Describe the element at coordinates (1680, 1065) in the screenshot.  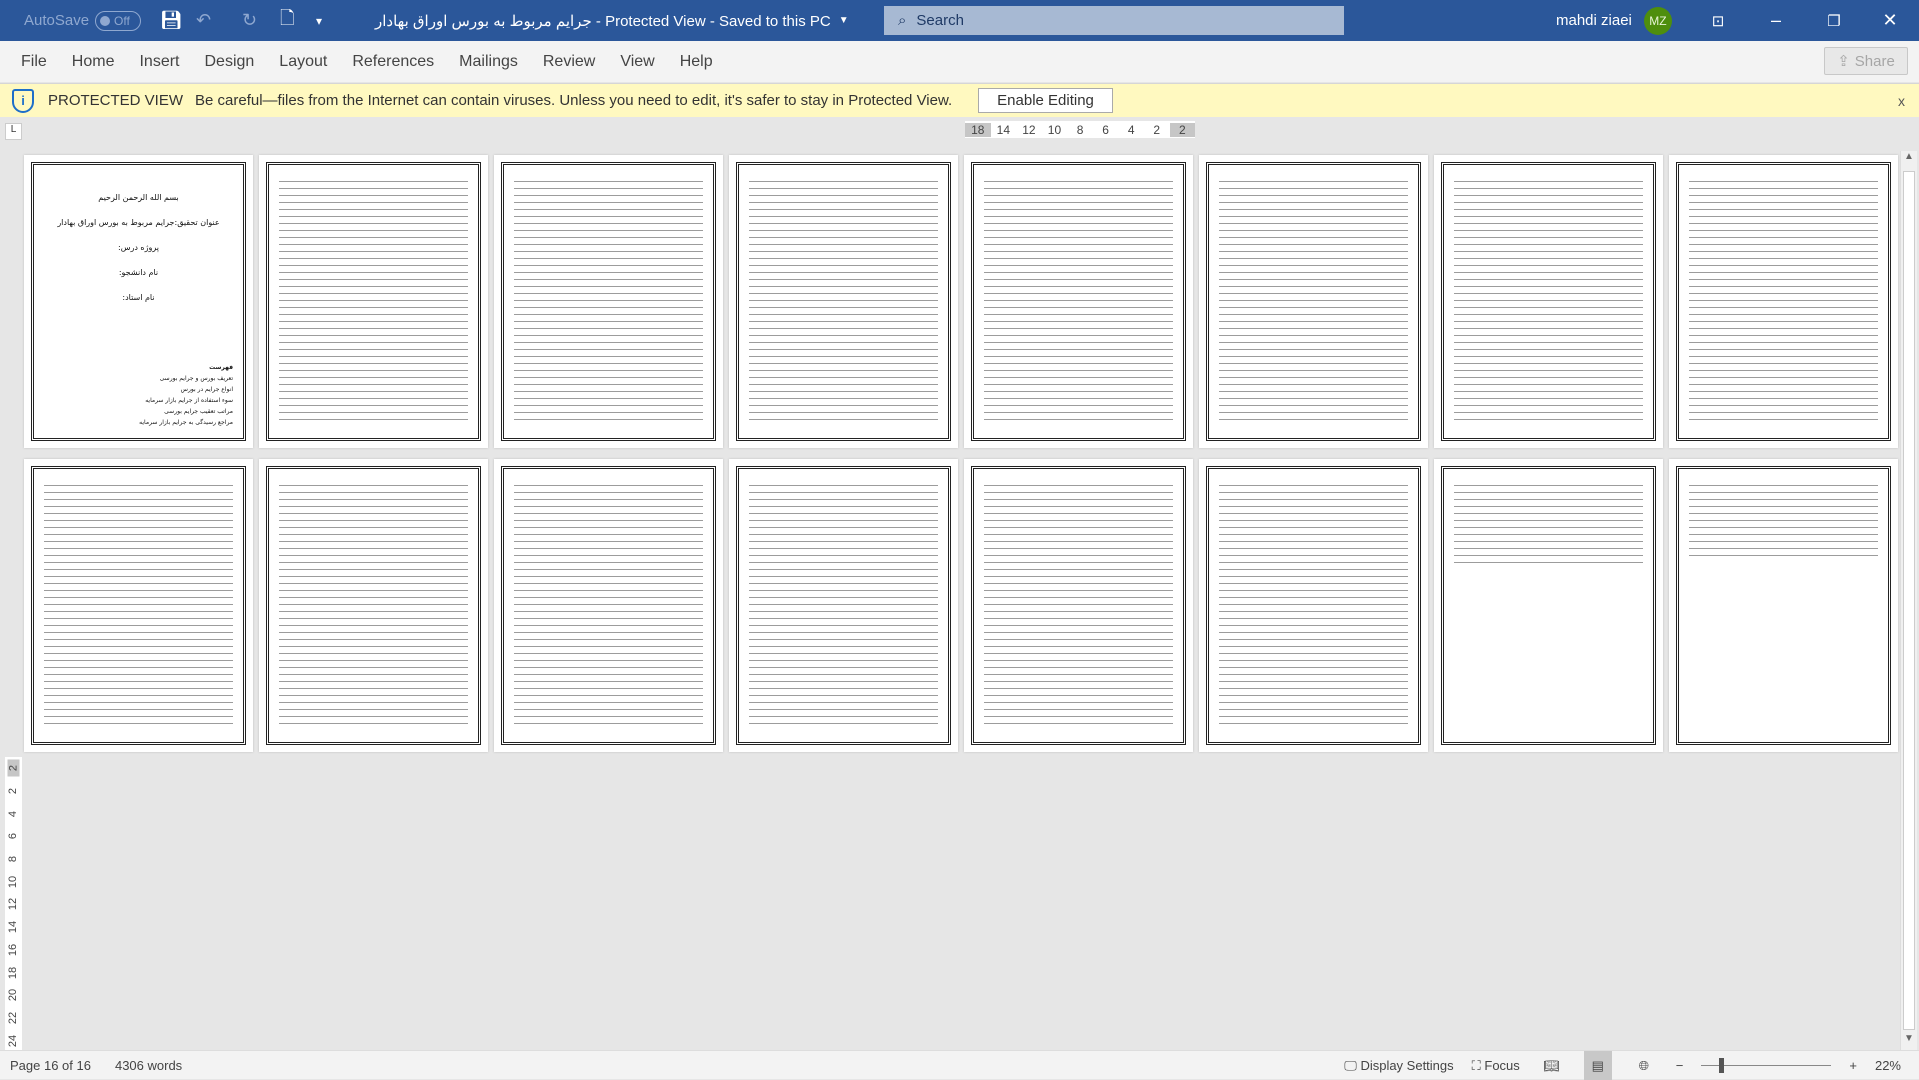
I see `zoom-out-icon: −` at that location.